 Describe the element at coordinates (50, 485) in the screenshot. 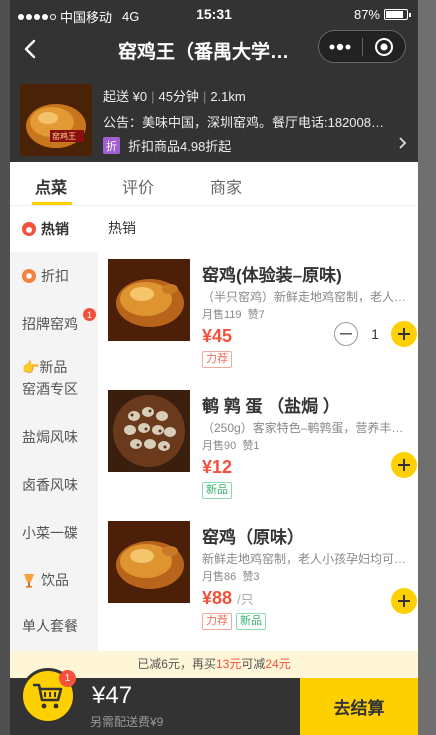

I see `sidebar-item-label: 卤香风味` at that location.